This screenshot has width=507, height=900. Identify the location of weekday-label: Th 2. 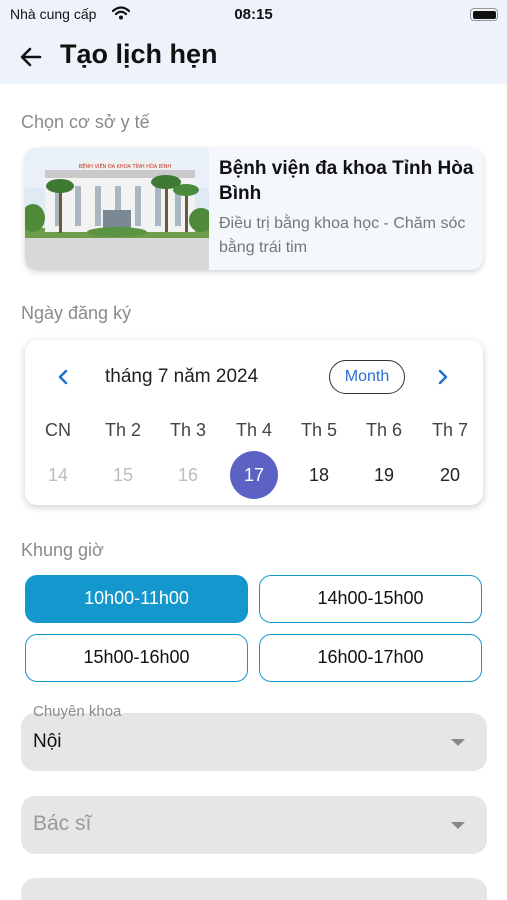
(123, 430).